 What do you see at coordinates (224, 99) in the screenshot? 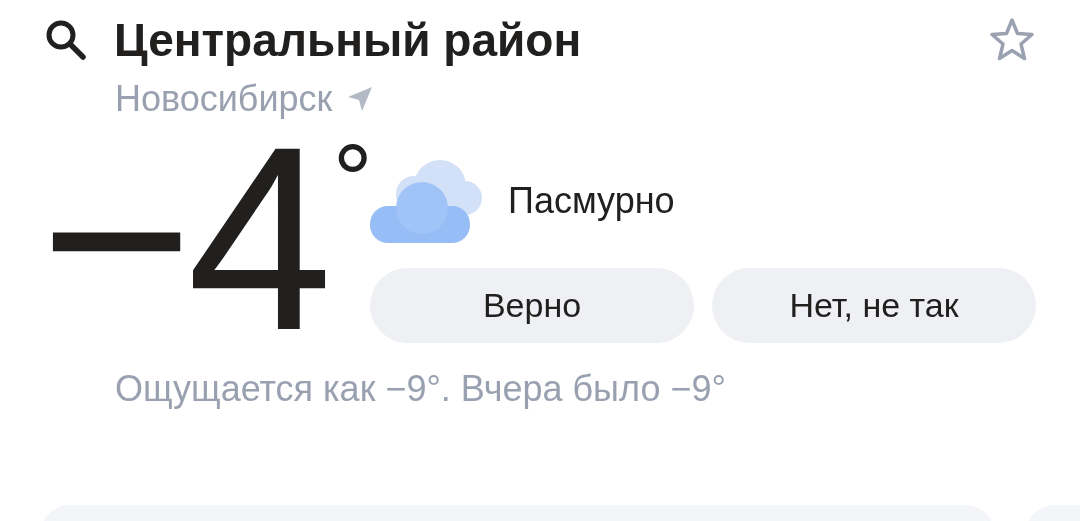
I see `city-name: Новосибирск` at bounding box center [224, 99].